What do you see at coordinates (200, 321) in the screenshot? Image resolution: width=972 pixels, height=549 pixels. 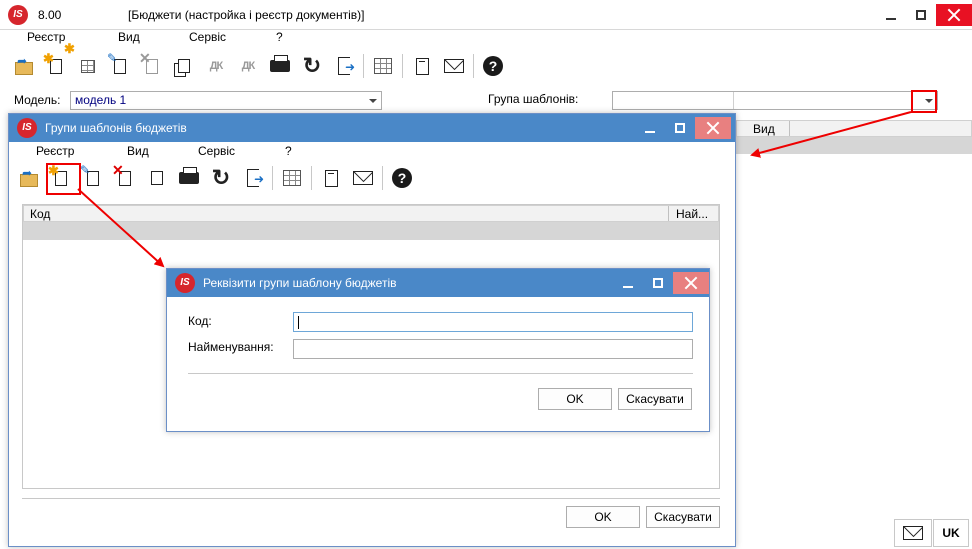 I see `code-label: Код:` at bounding box center [200, 321].